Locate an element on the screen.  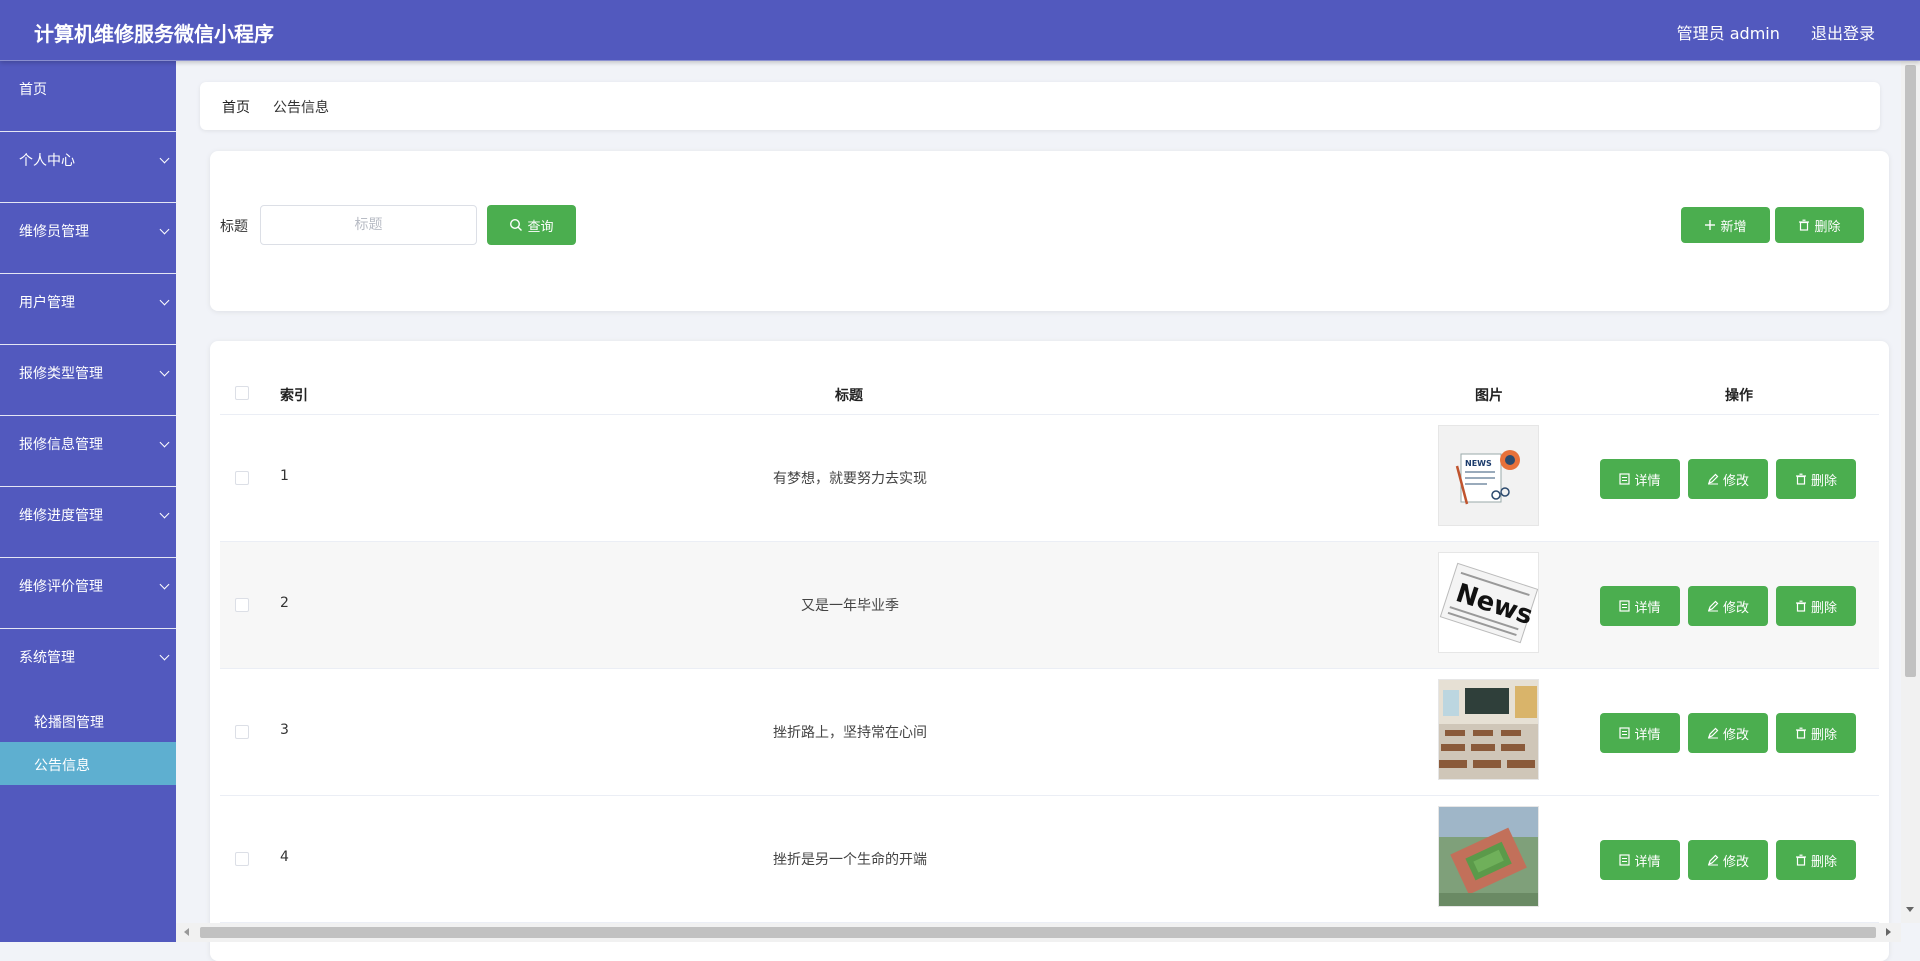
vertical-scroll-thumb is located at coordinates (1910, 371).